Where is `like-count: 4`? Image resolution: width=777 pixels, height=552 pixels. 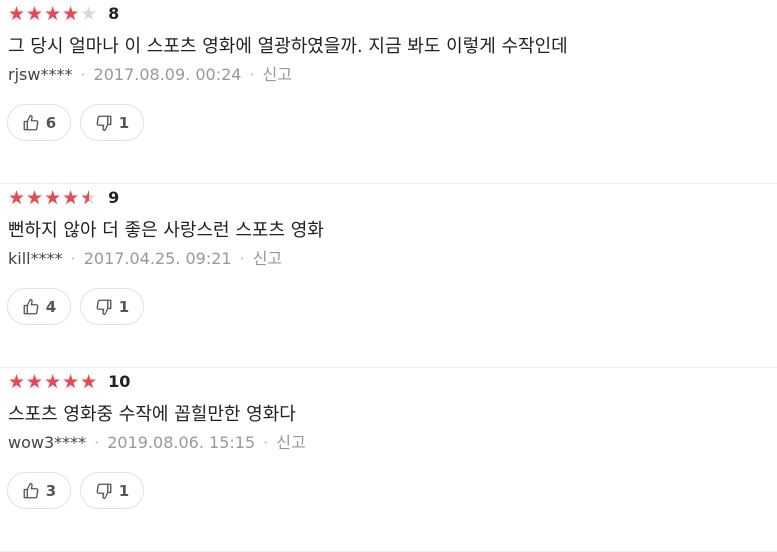 like-count: 4 is located at coordinates (51, 306).